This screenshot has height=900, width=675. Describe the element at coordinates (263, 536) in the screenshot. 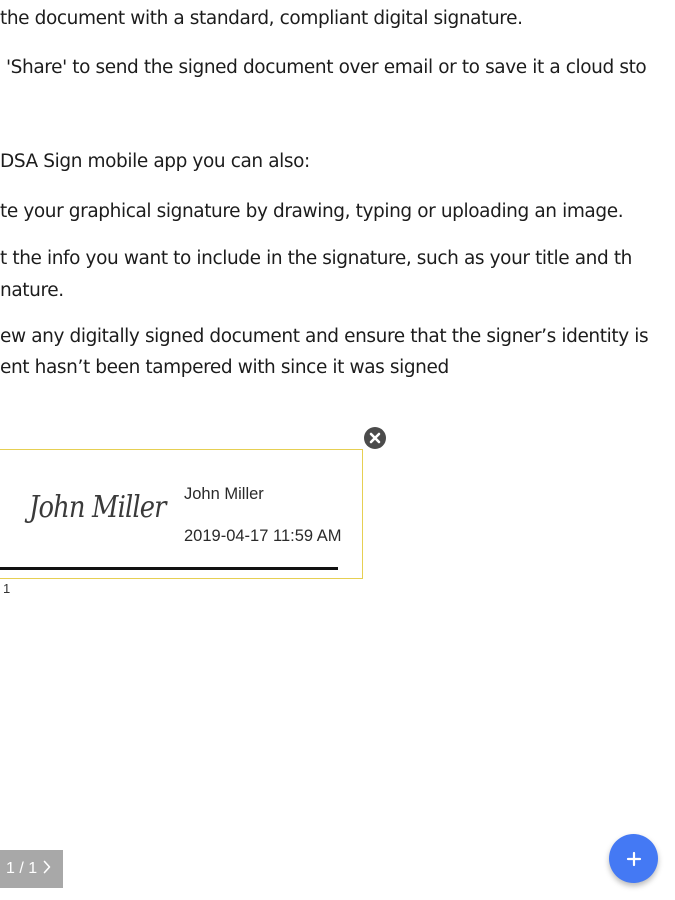

I see `signature-timestamp: 2019-04-17 11:59 AM` at that location.